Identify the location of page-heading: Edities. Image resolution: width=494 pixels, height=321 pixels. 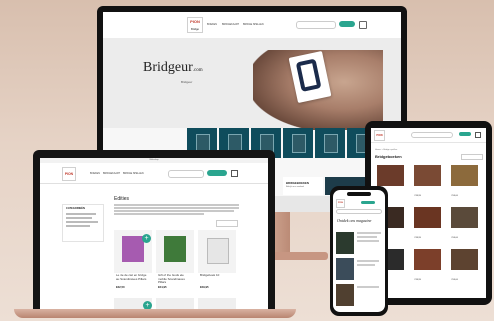
(122, 199).